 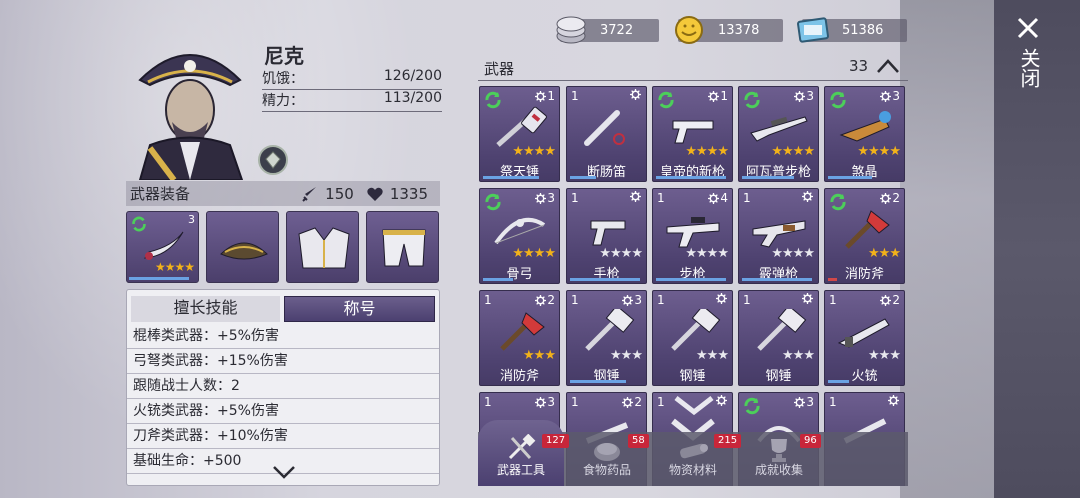 What do you see at coordinates (519, 134) in the screenshot?
I see `weapon-card: 1 ★★★★ 祭天锤` at bounding box center [519, 134].